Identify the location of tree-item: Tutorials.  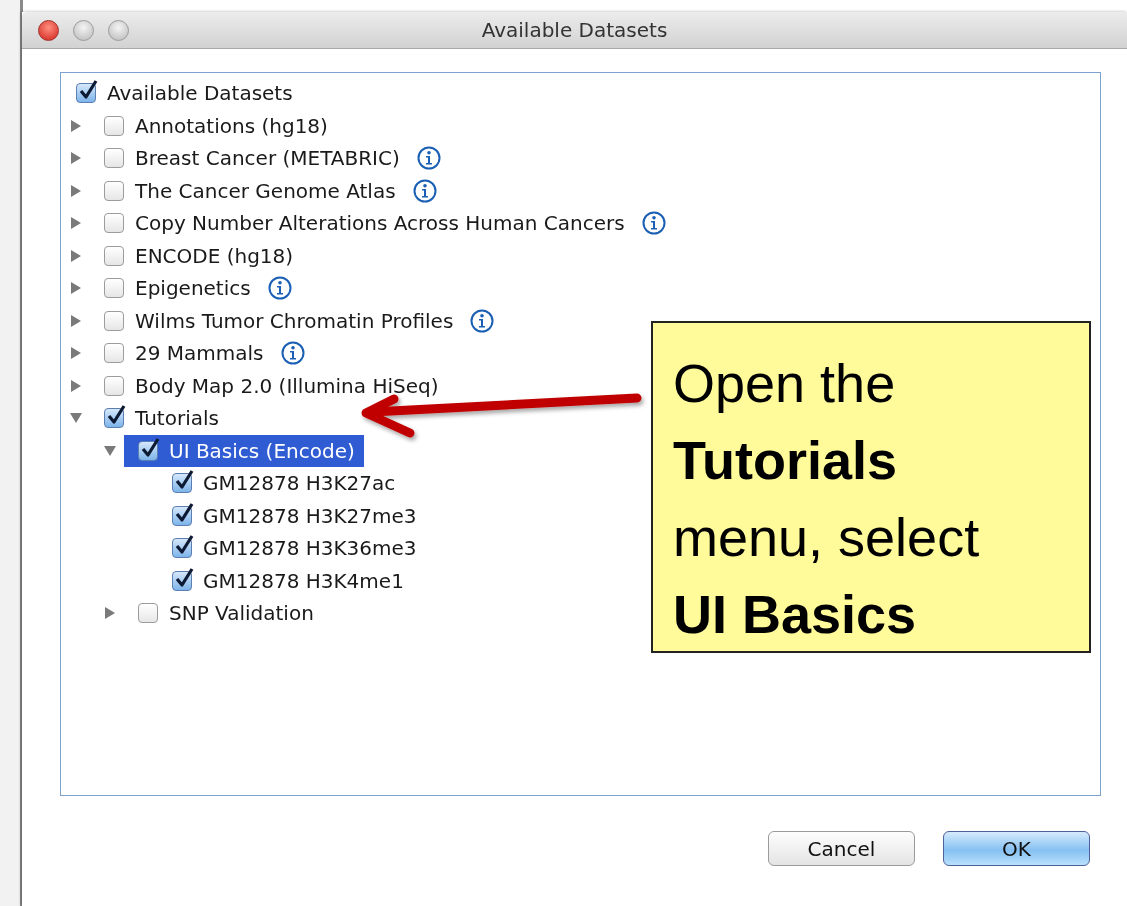
(166, 418).